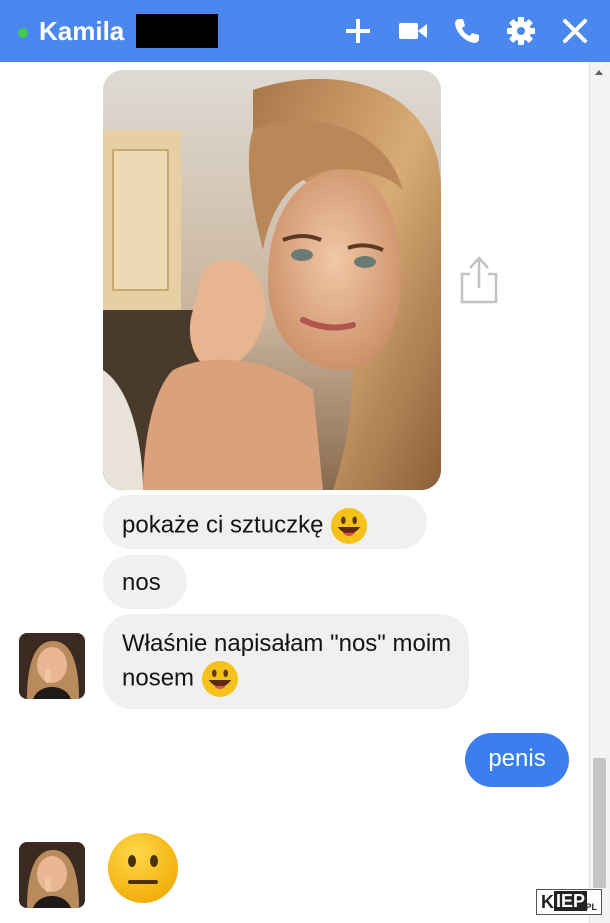  I want to click on message-text: Właśnie napisałam "nos" moim nosem, so click(287, 661).